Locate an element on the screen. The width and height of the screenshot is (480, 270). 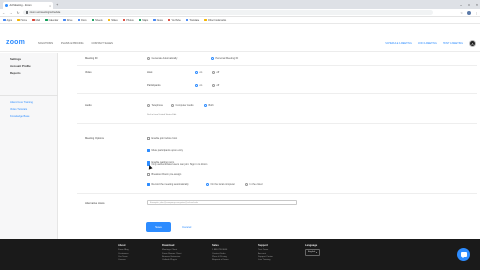
nav-contact-sales: CONTACT SALES is located at coordinates (102, 43).